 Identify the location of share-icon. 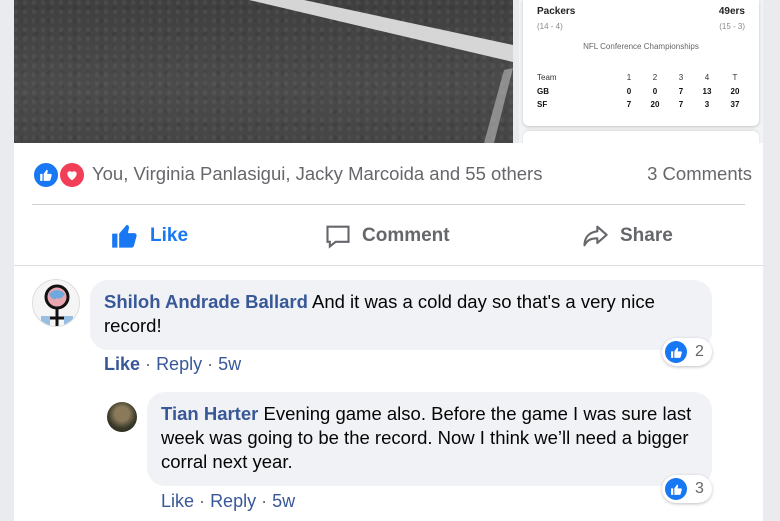
(595, 236).